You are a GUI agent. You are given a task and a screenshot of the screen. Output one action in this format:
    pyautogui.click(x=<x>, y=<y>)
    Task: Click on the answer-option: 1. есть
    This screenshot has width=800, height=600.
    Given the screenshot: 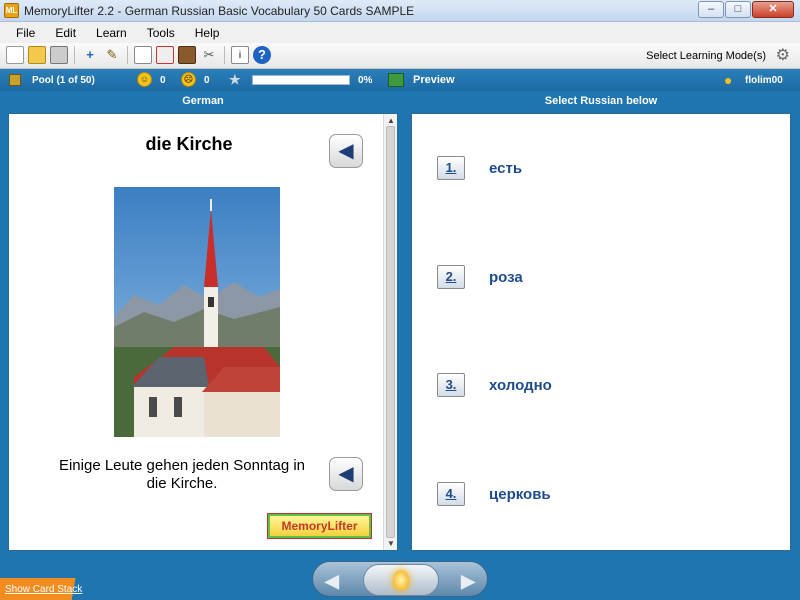 What is the action you would take?
    pyautogui.click(x=479, y=168)
    